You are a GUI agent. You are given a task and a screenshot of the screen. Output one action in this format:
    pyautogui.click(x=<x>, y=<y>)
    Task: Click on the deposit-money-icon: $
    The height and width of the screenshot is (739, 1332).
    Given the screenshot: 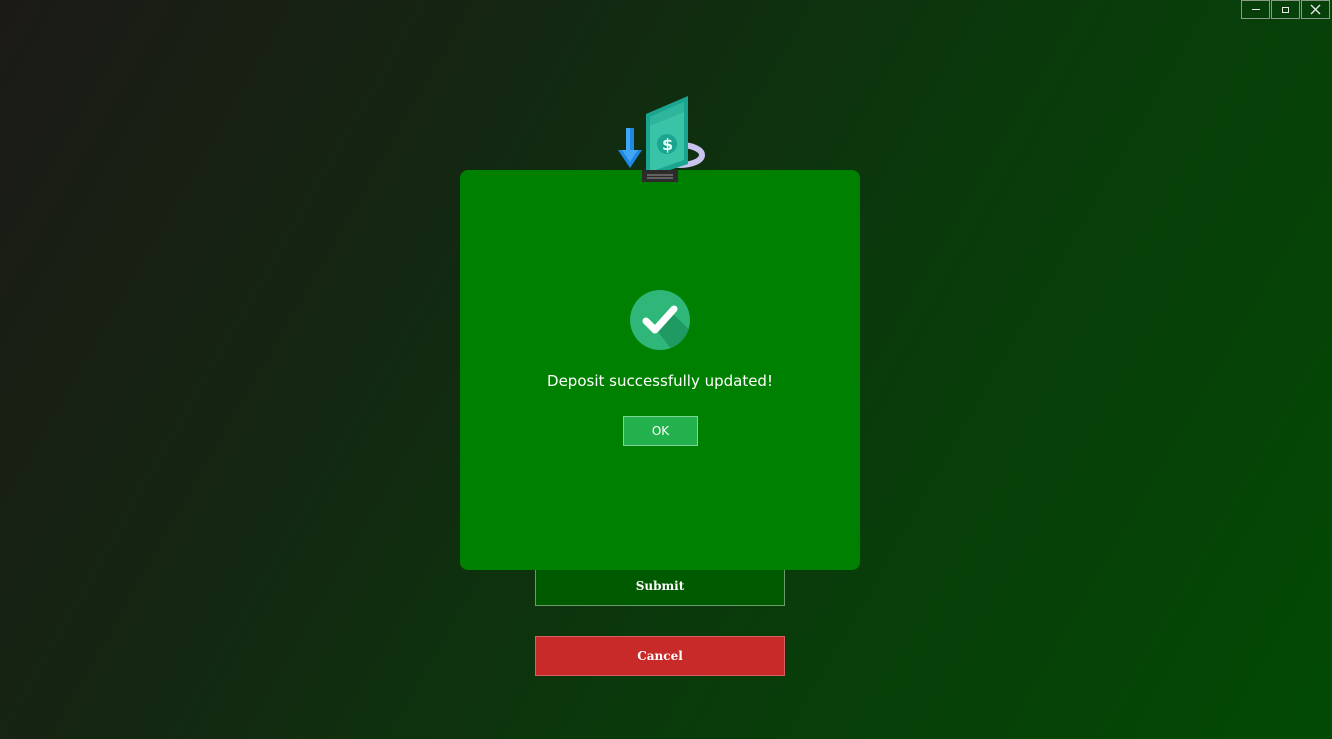 What is the action you would take?
    pyautogui.click(x=660, y=138)
    